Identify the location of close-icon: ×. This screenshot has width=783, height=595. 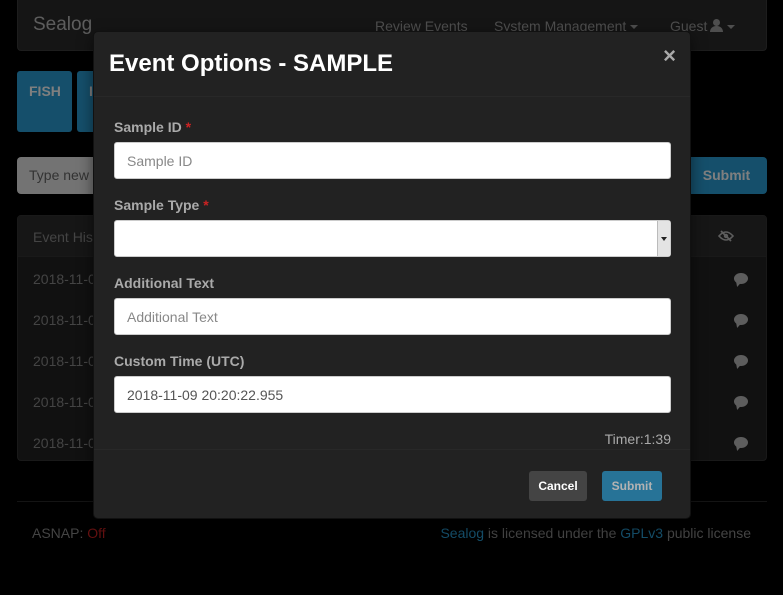
(669, 56).